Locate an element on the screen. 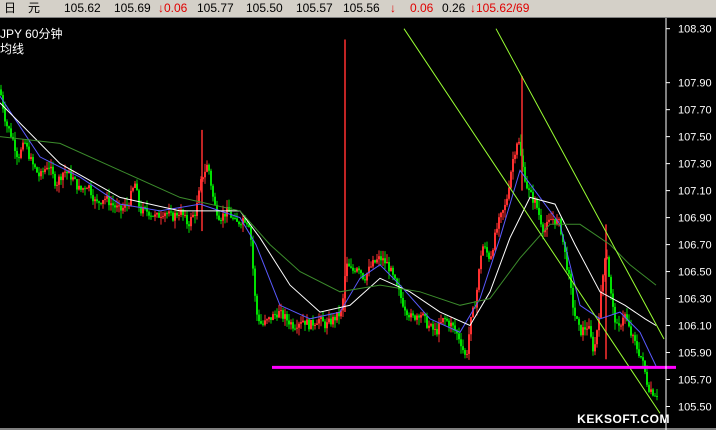  y-tick-label: 107.90 is located at coordinates (695, 84).